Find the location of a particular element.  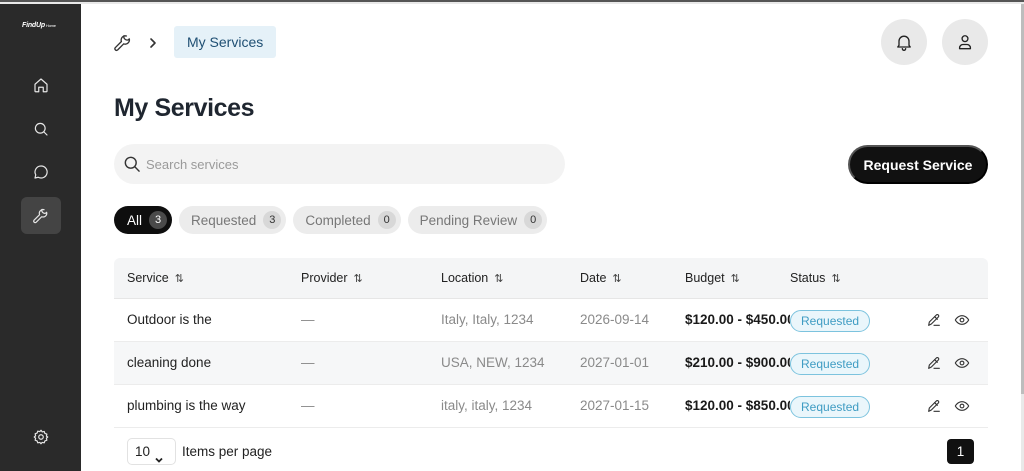

cell-service: cleaning done is located at coordinates (169, 362).